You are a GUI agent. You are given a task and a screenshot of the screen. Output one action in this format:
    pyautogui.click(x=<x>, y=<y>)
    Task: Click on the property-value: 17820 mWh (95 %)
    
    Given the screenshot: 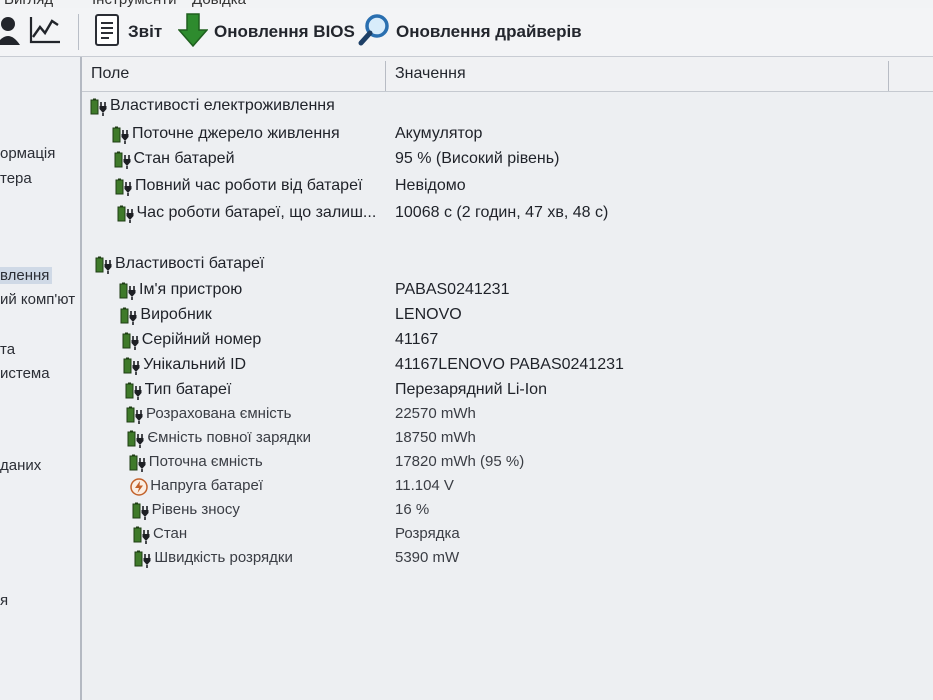 What is the action you would take?
    pyautogui.click(x=460, y=461)
    